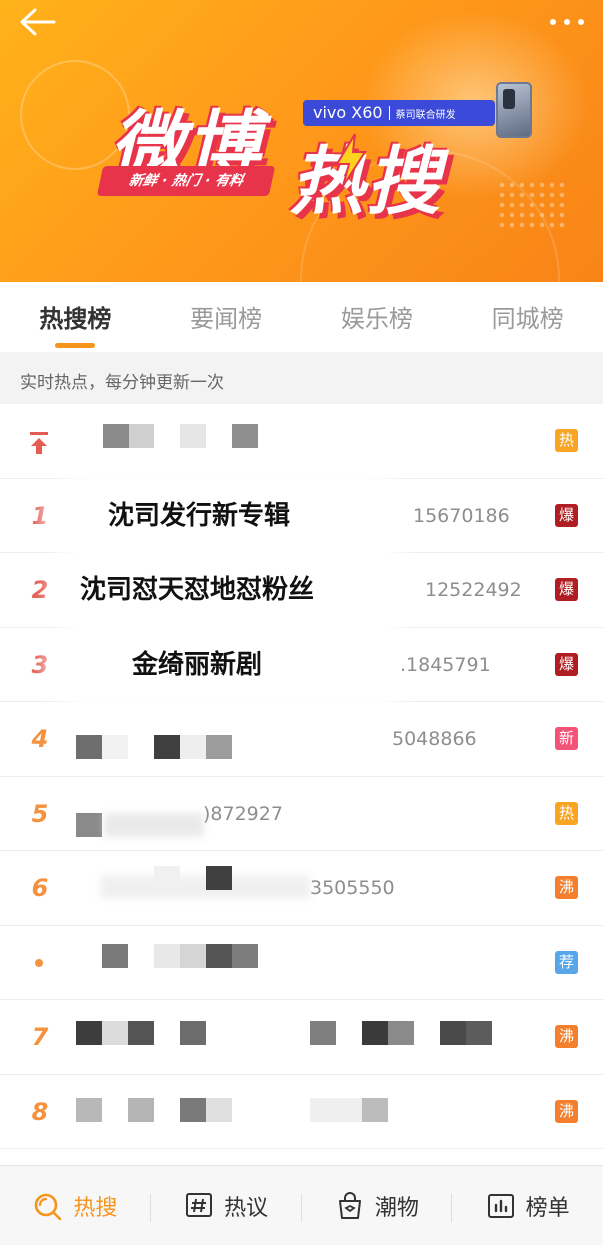 Image resolution: width=603 pixels, height=1245 pixels. I want to click on list-item: 2 沈司怼天怼地怼粉丝 12522492 爆, so click(301, 590).